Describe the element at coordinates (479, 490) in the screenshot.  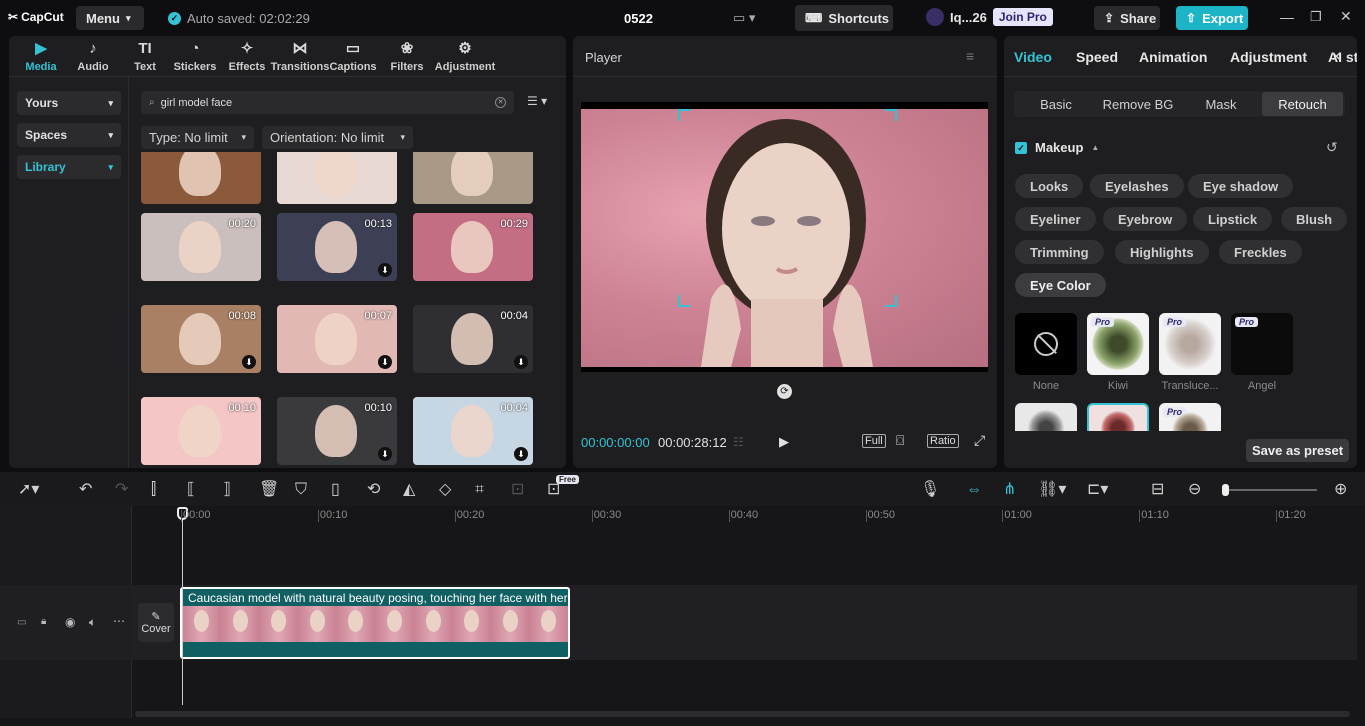
I see `crop-icon: ⌗` at that location.